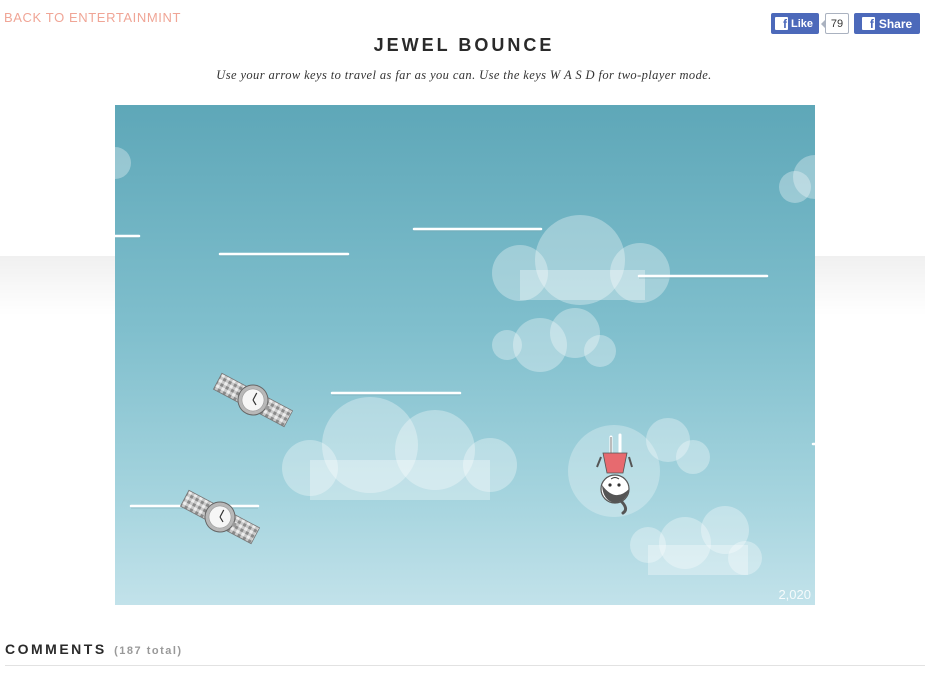  What do you see at coordinates (57, 286) in the screenshot?
I see `left-shadow` at bounding box center [57, 286].